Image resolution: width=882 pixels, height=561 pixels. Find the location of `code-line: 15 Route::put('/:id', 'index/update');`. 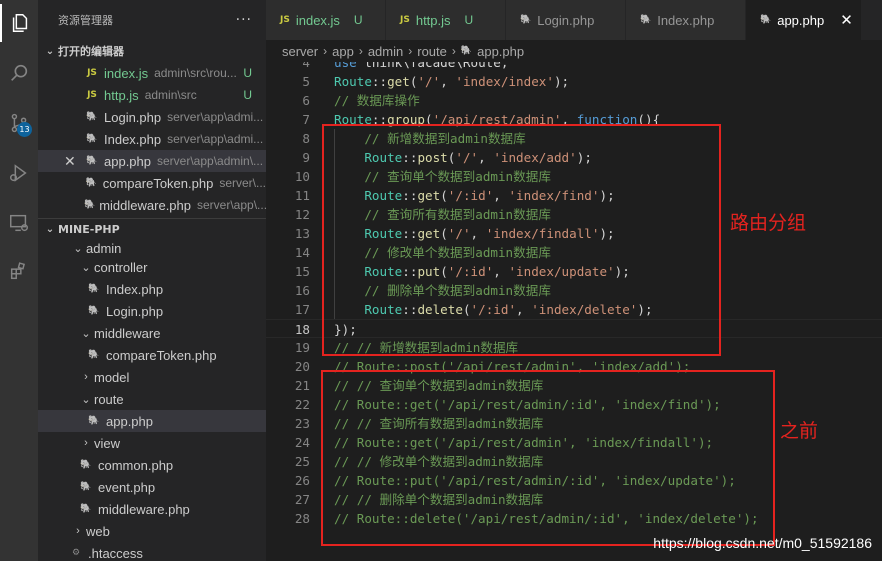

code-line: 15 Route::put('/:id', 'index/update'); is located at coordinates (574, 271).